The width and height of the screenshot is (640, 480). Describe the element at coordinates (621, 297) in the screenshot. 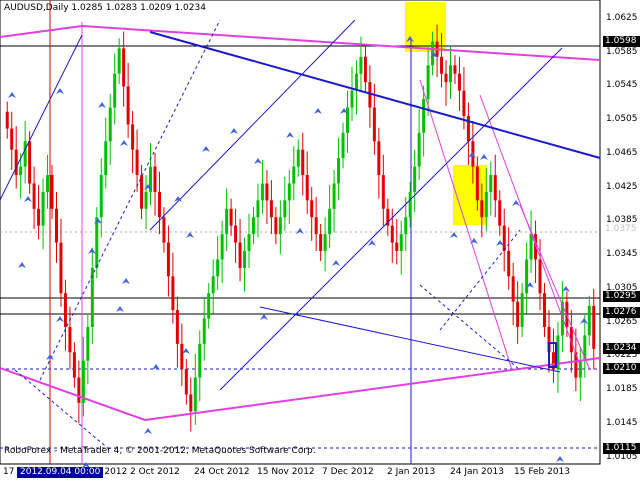

I see `price-marker: 1.0295` at that location.